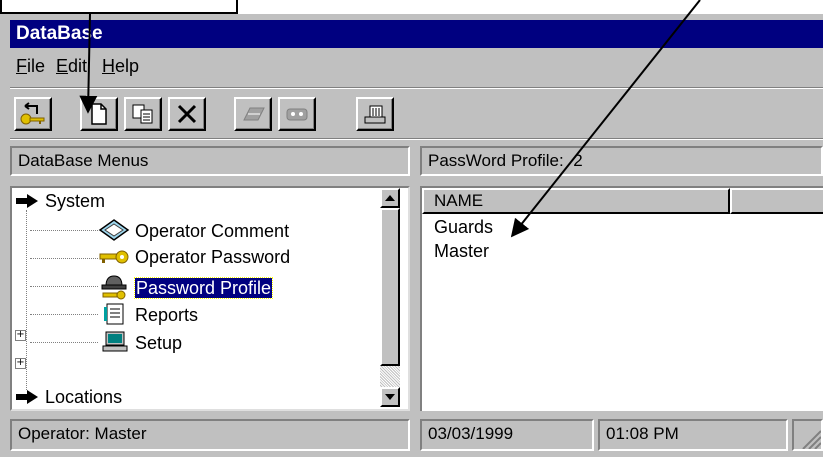 This screenshot has width=823, height=457. I want to click on new-document-icon, so click(99, 114).